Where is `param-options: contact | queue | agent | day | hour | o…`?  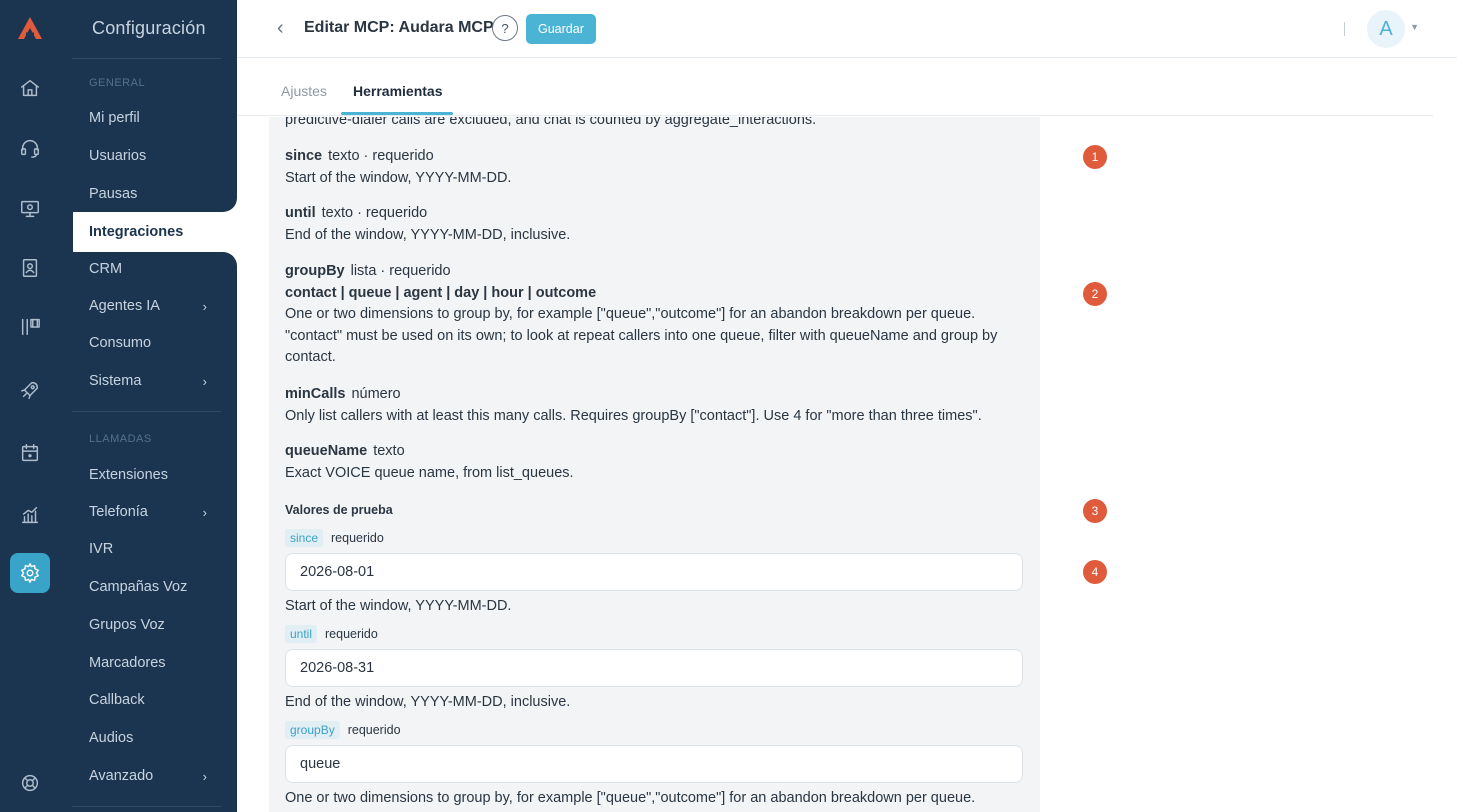 param-options: contact | queue | agent | day | hour | o… is located at coordinates (441, 292).